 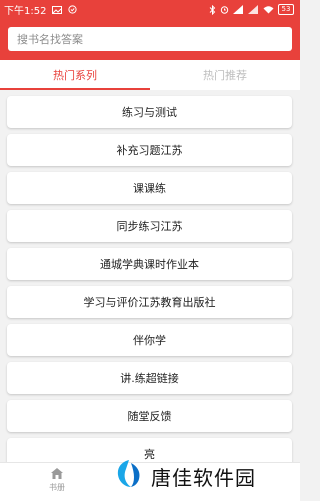 I want to click on list-item: 同步练习江苏, so click(x=149, y=226).